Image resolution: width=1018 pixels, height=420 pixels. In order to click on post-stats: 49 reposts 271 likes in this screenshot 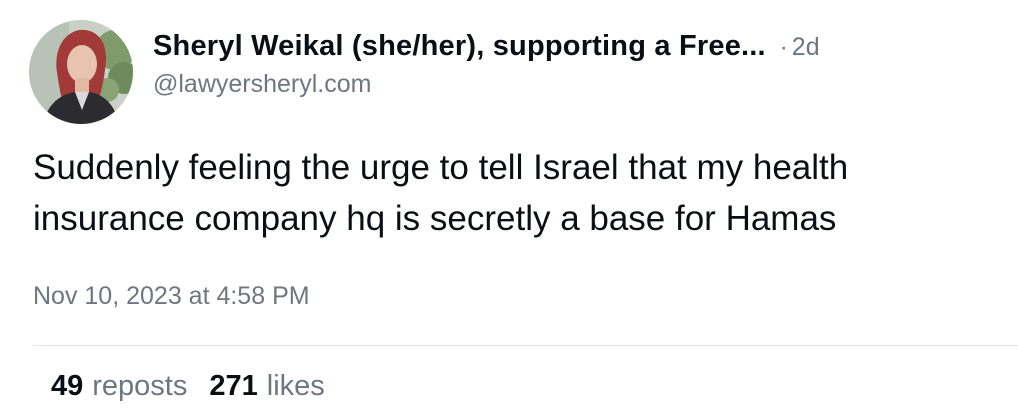, I will do `click(199, 386)`.